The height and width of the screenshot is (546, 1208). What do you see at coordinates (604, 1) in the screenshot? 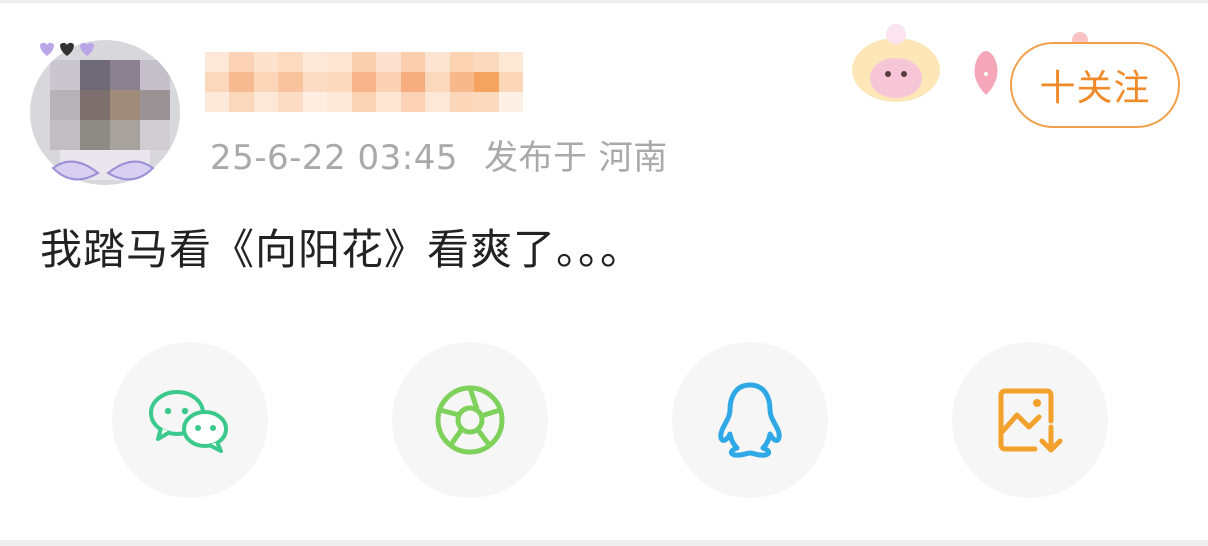
I see `top-divider` at bounding box center [604, 1].